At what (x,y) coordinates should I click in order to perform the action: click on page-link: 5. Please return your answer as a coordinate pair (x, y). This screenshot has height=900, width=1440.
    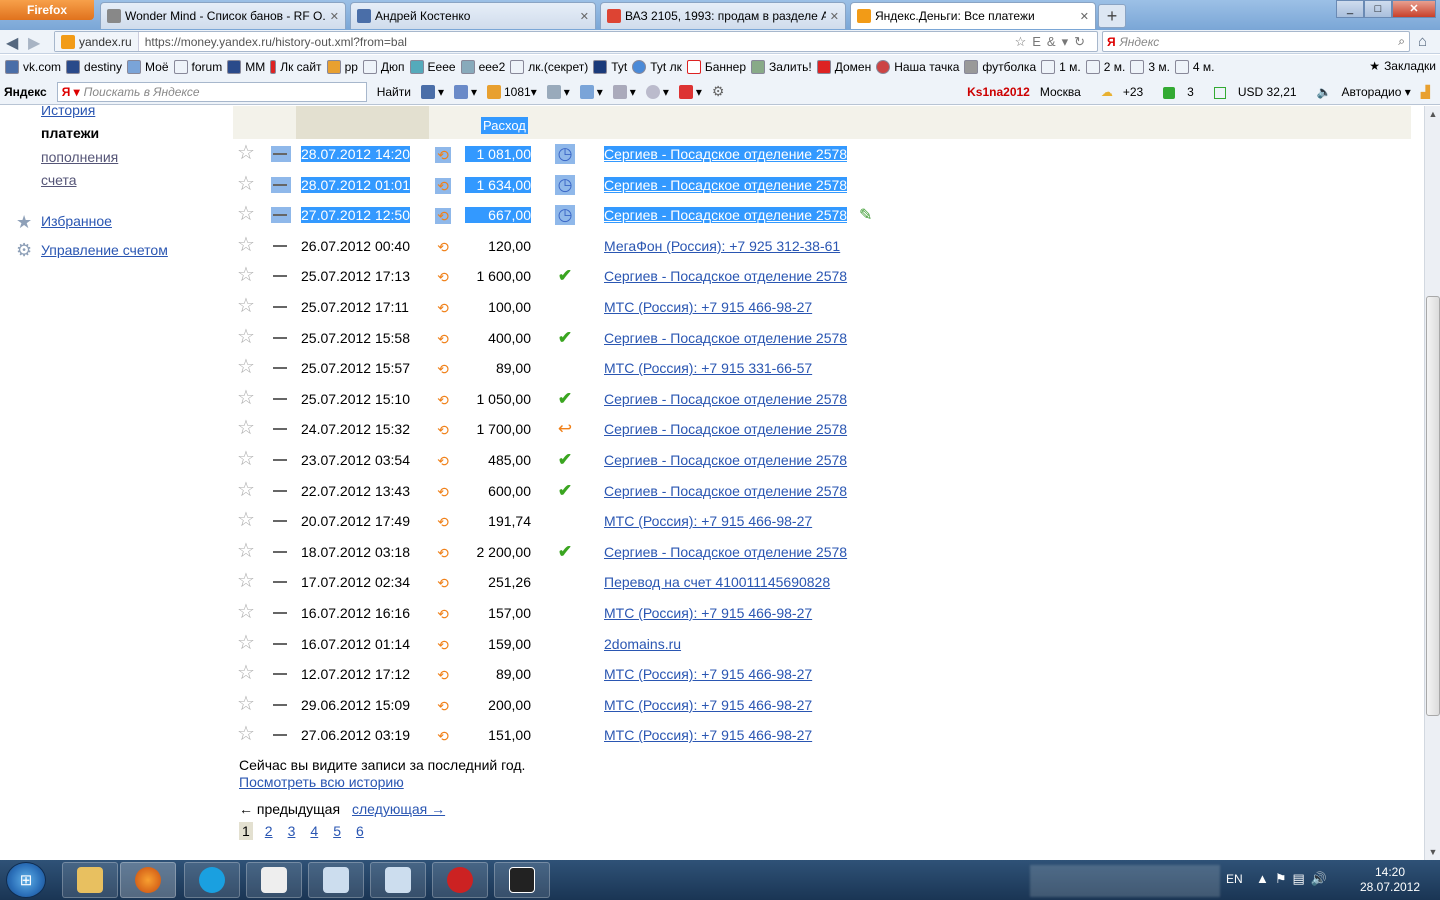
    Looking at the image, I should click on (337, 831).